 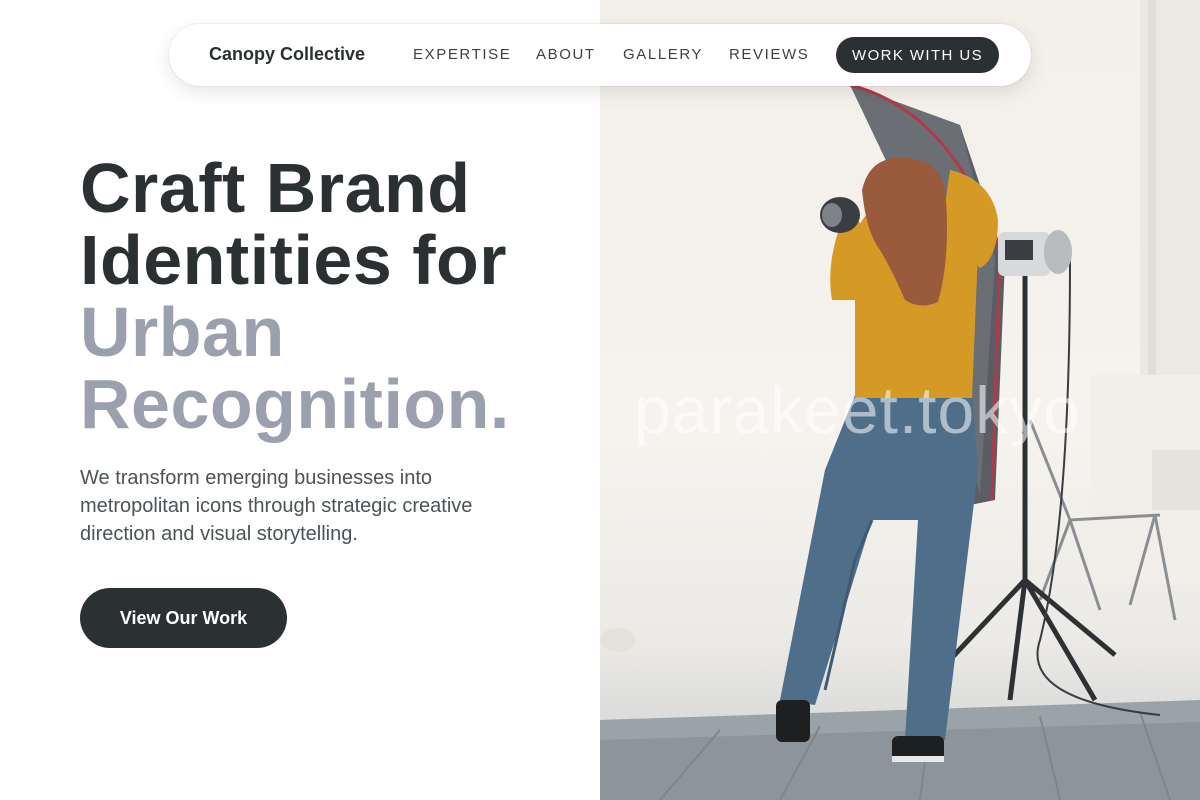 I want to click on headline-line-4: Recognition., so click(x=295, y=404).